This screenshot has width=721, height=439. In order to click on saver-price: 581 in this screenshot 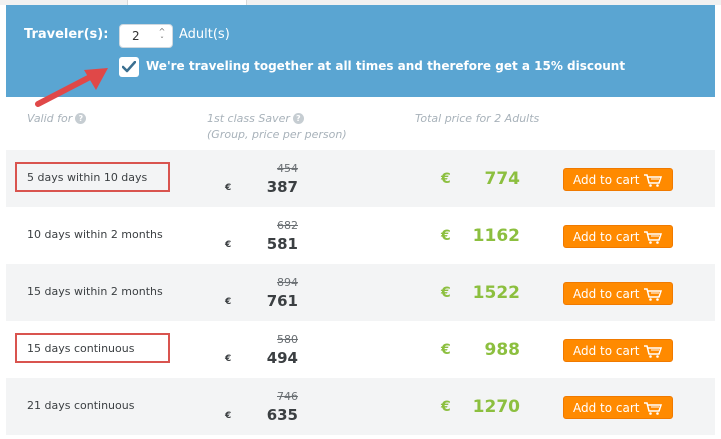, I will do `click(282, 244)`.